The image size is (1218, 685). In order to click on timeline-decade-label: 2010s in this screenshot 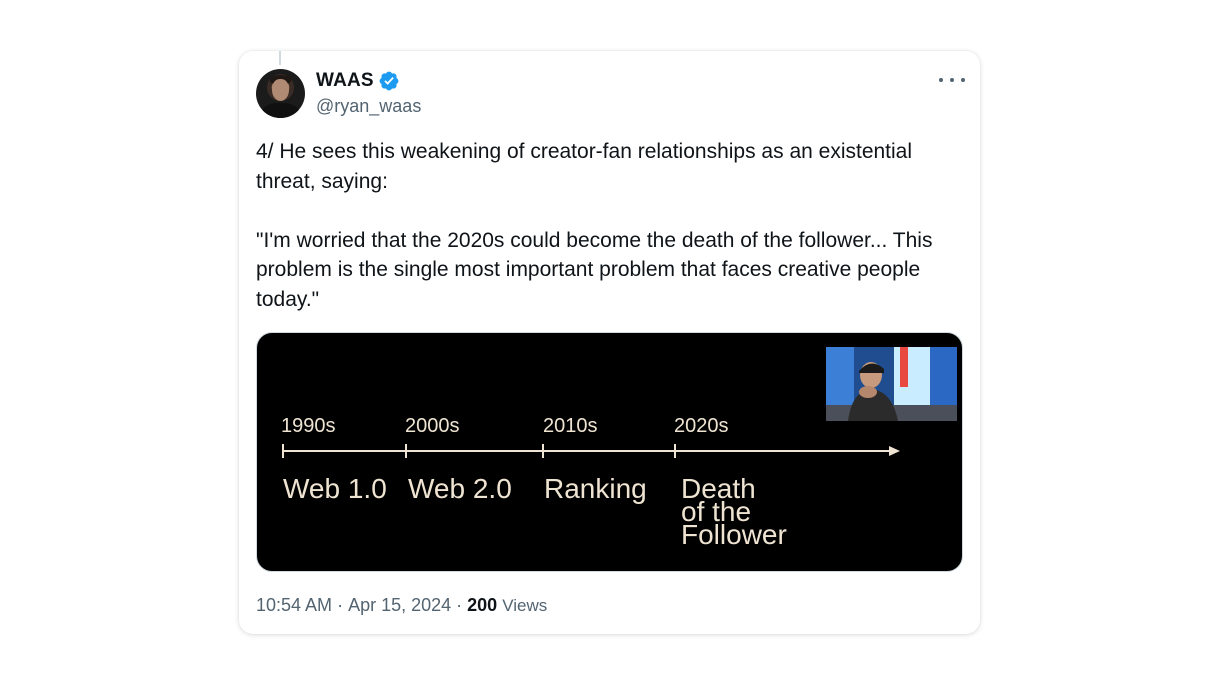, I will do `click(570, 426)`.